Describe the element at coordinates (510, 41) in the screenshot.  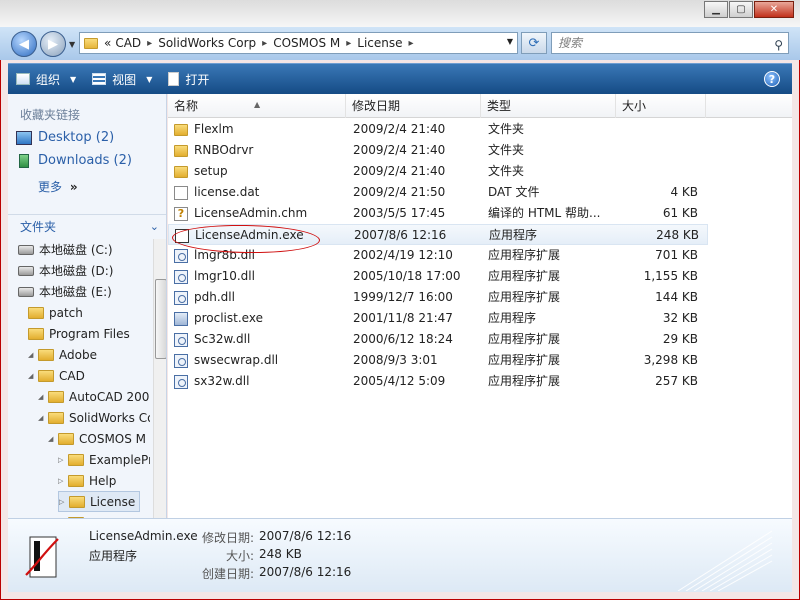
I see `address-dropdown-icon: ▼` at that location.